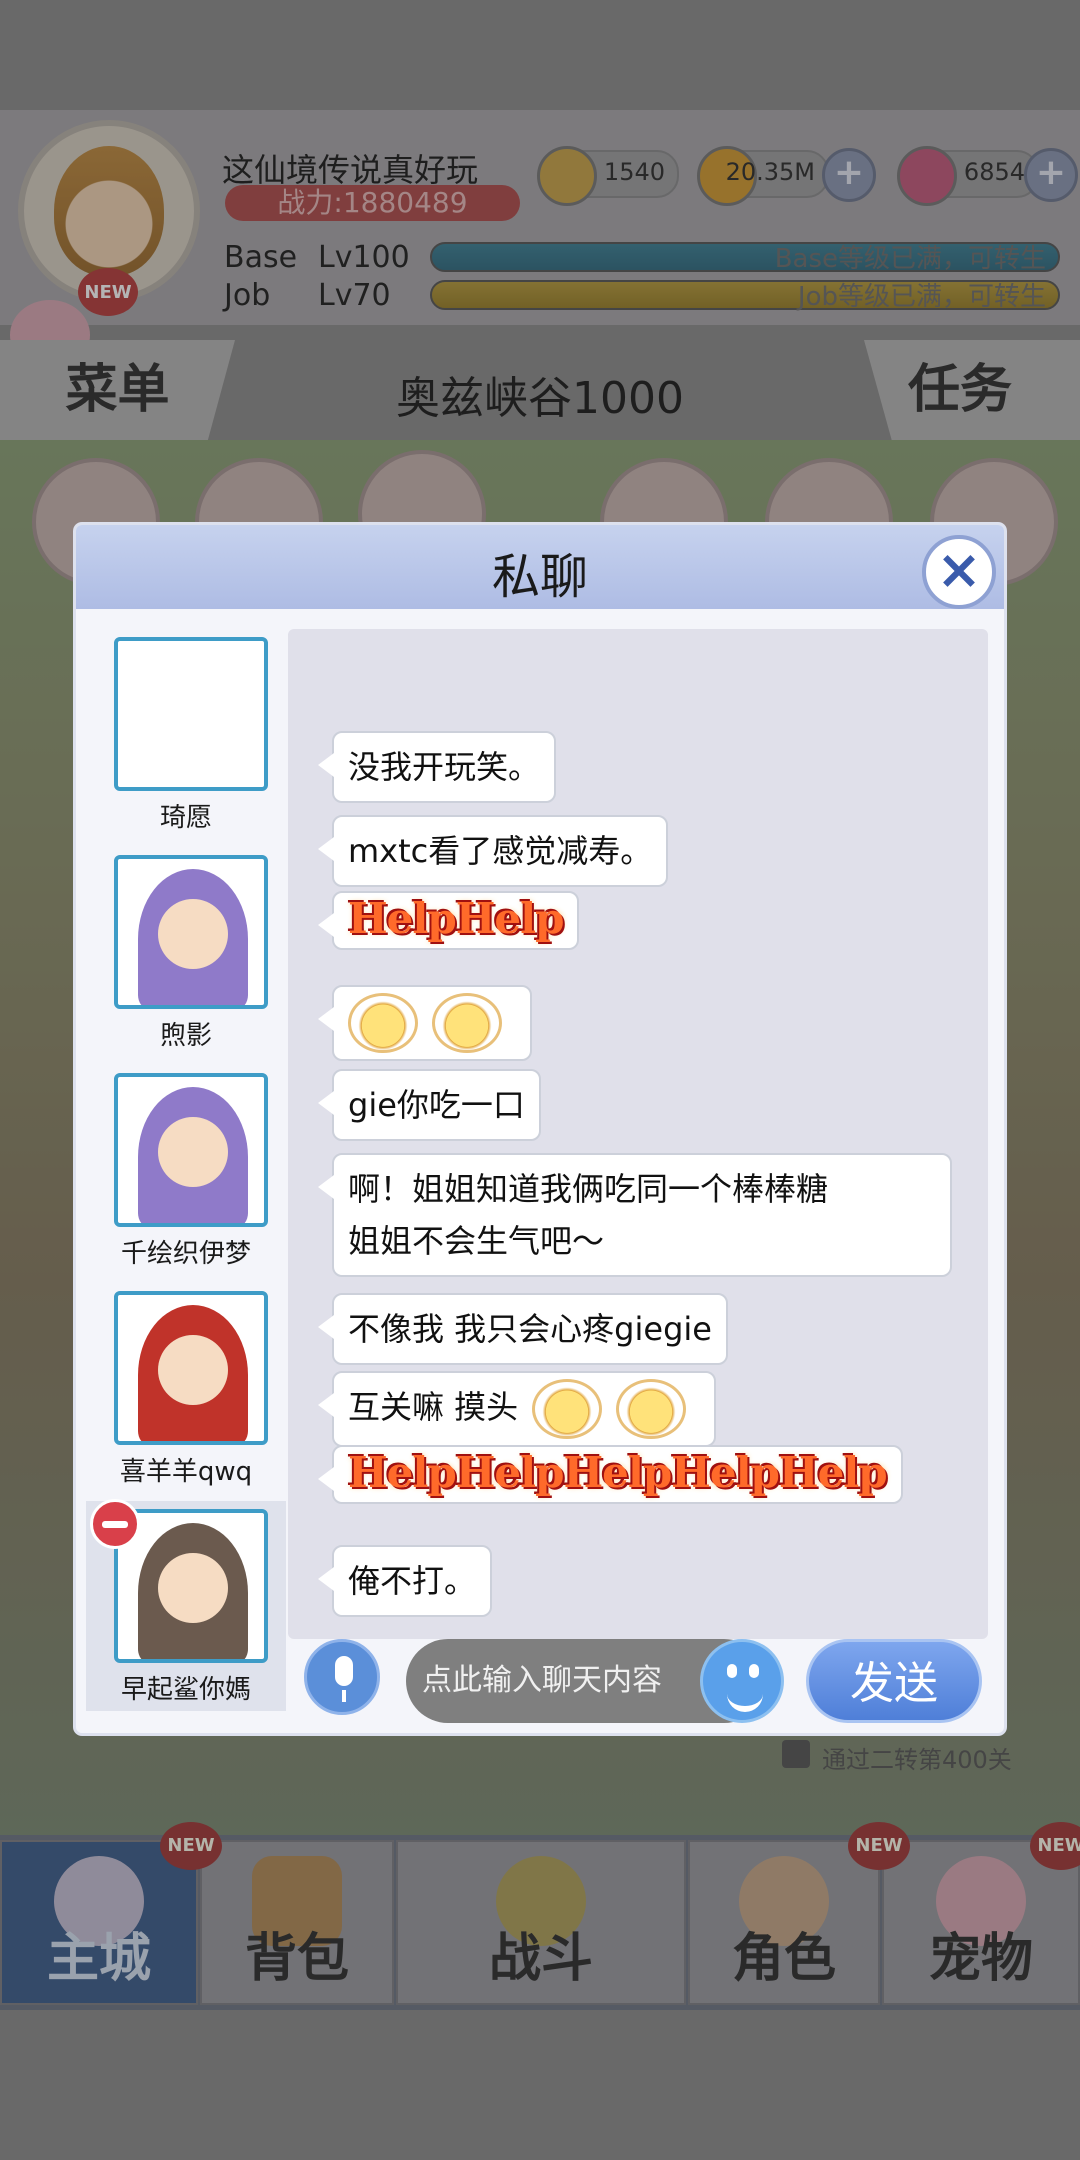  What do you see at coordinates (108, 292) in the screenshot?
I see `avatar-new-badge: NEW` at bounding box center [108, 292].